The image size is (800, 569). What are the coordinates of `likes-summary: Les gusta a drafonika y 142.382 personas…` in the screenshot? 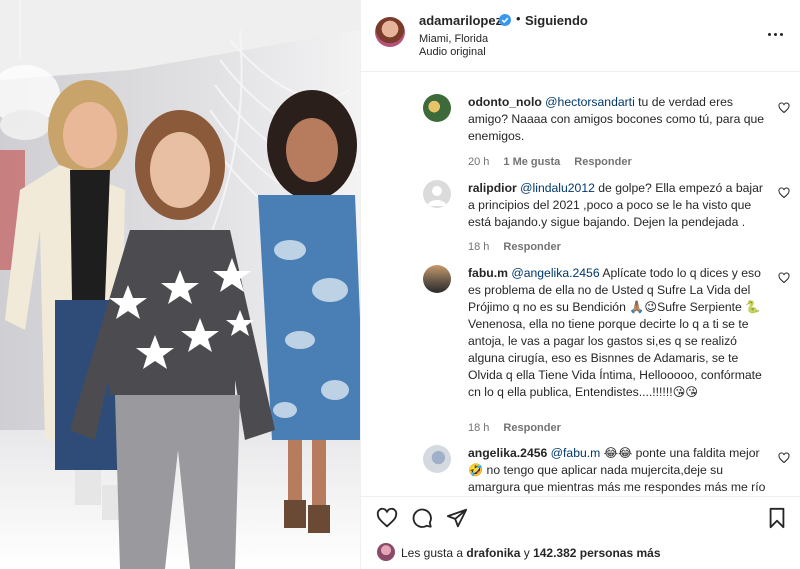 It's located at (580, 553).